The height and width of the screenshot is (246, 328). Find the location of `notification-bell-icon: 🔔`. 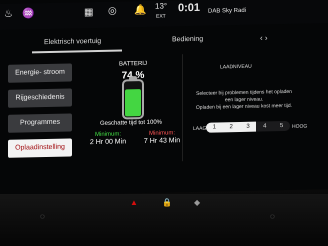

notification-bell-icon: 🔔 is located at coordinates (140, 11).